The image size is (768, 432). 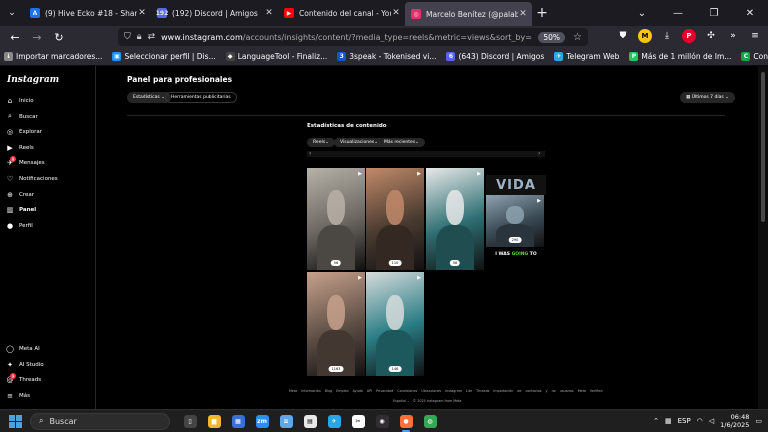 What do you see at coordinates (399, 401) in the screenshot?
I see `footer-language: Español` at bounding box center [399, 401].